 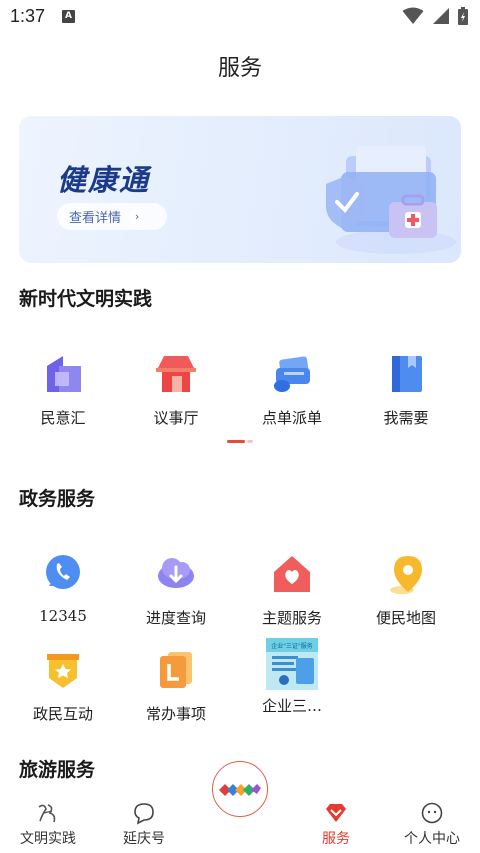 I want to click on page-dot-active, so click(x=236, y=441).